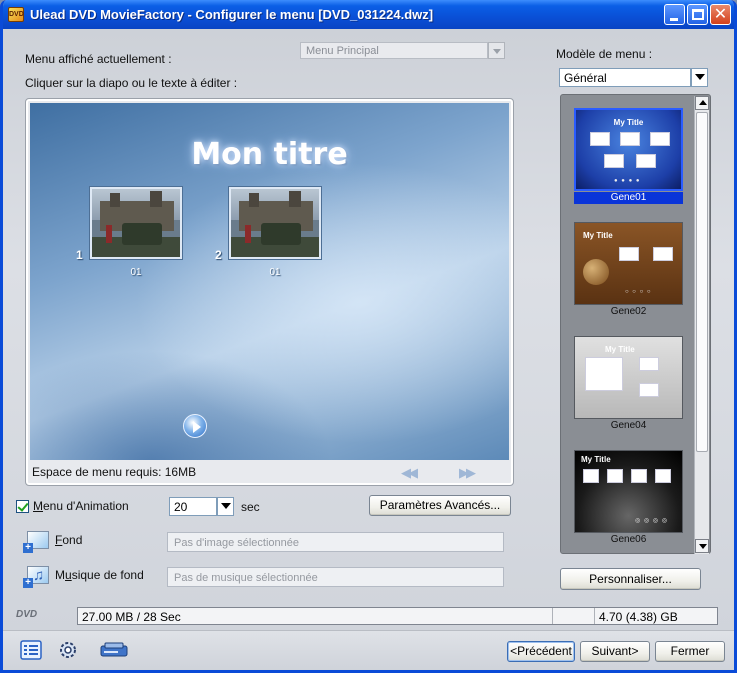  I want to click on animation-menu-label-accel: M, so click(38, 506).